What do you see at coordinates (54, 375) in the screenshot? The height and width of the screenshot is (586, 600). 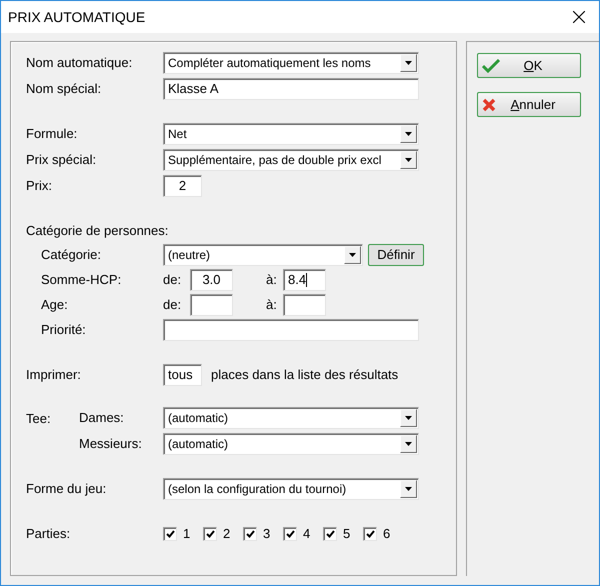 I see `field-label: Imprimer:` at bounding box center [54, 375].